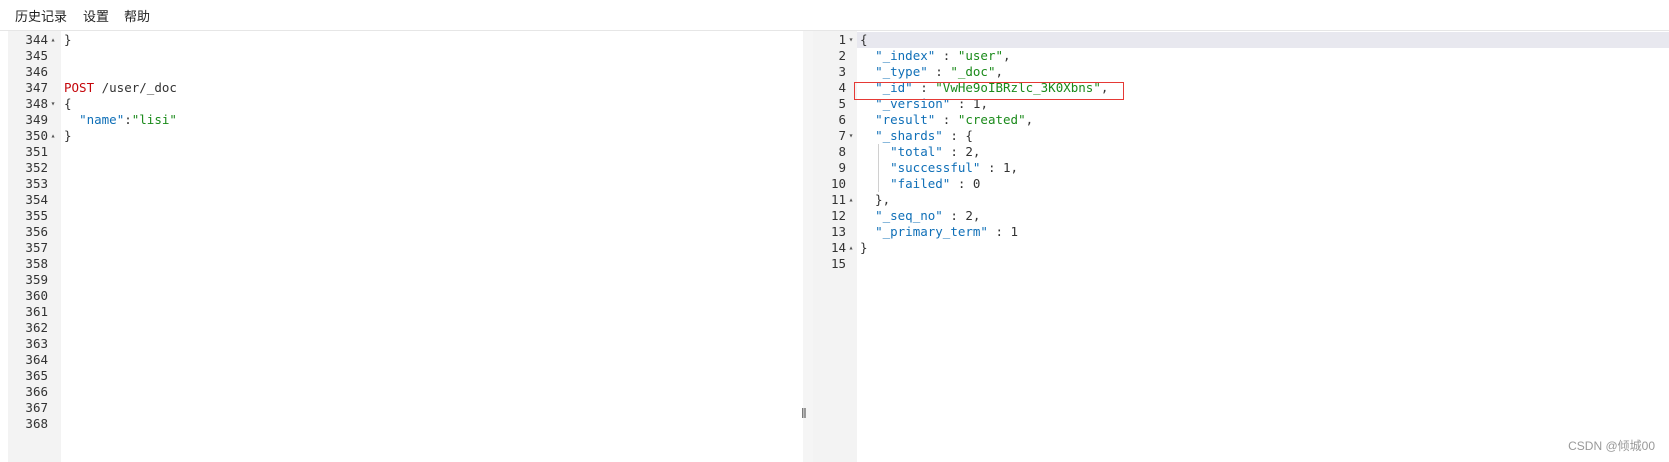 This screenshot has width=1669, height=462. I want to click on line-number: 359, so click(36, 279).